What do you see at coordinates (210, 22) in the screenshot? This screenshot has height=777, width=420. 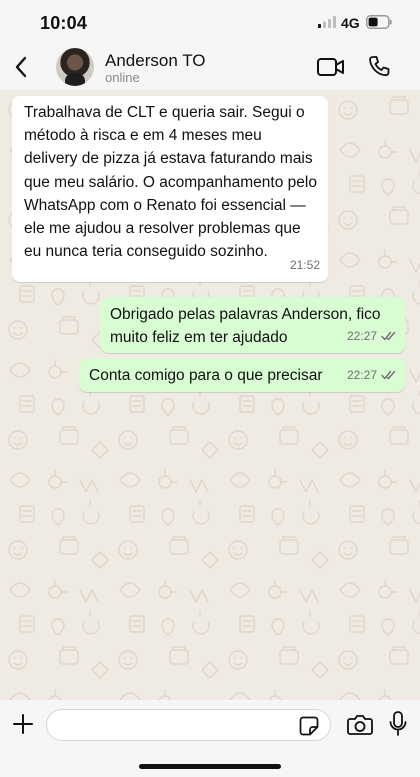 I see `status-bar: 10:04 4G` at bounding box center [210, 22].